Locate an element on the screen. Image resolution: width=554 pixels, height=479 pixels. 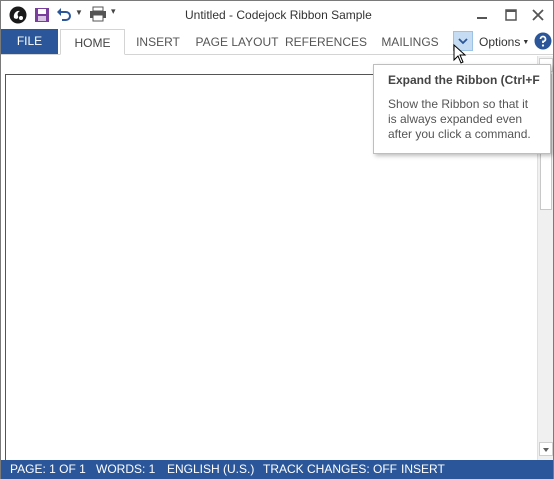
status-mode: INSERT is located at coordinates (423, 469).